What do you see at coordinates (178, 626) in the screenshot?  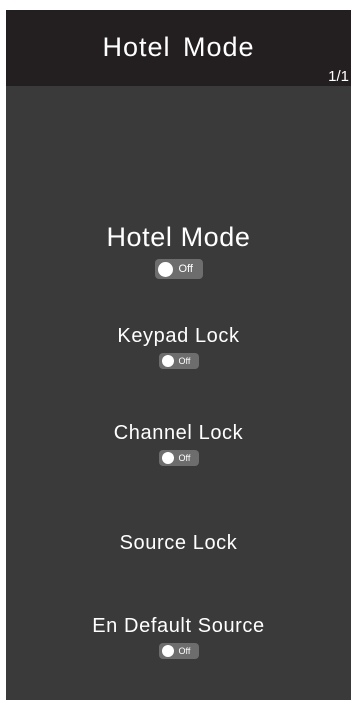 I see `en-default-source-label: En Default Source` at bounding box center [178, 626].